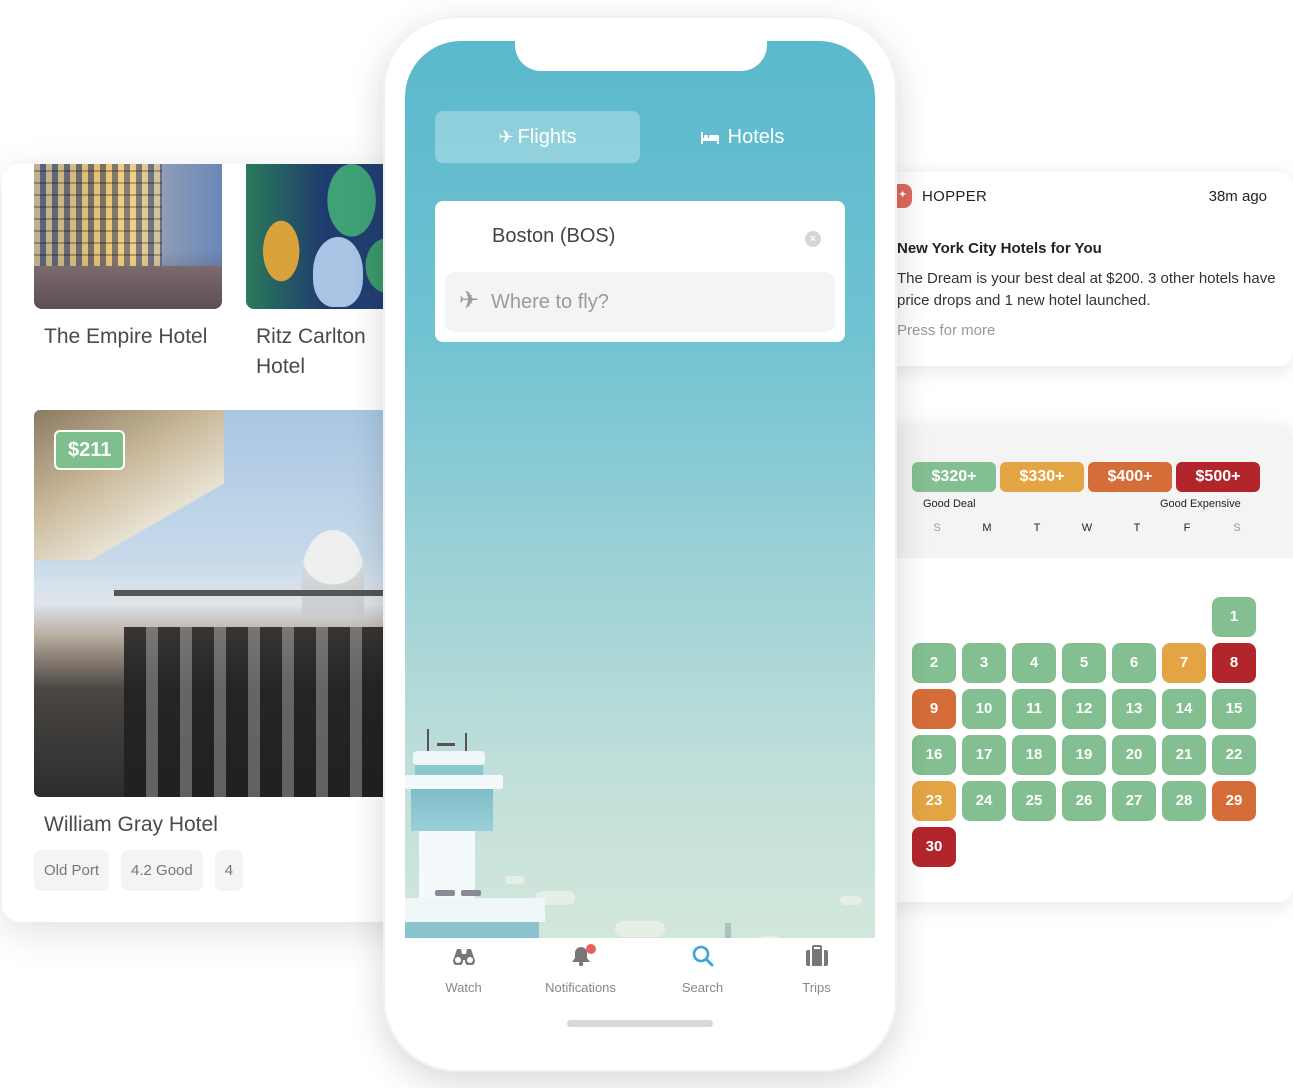  What do you see at coordinates (813, 239) in the screenshot?
I see `clear-origin-icon: ×` at bounding box center [813, 239].